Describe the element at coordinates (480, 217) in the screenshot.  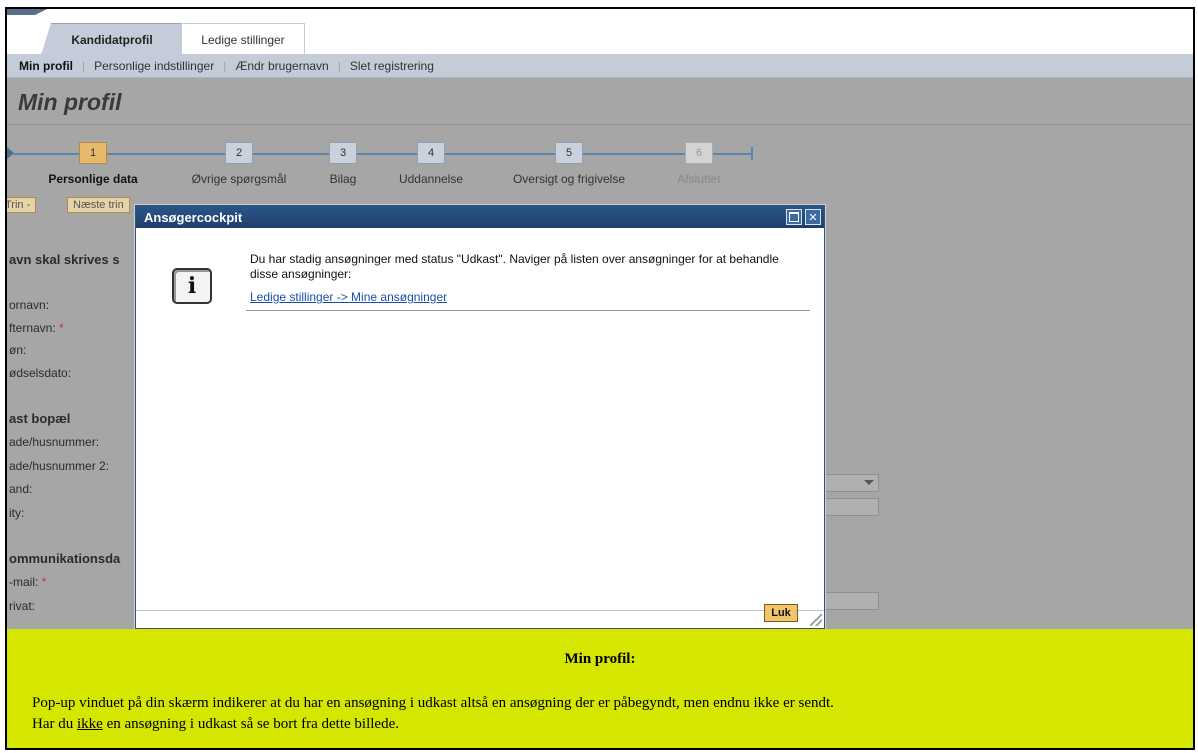
I see `dialog-title-bar: Ansøgercockpit` at that location.